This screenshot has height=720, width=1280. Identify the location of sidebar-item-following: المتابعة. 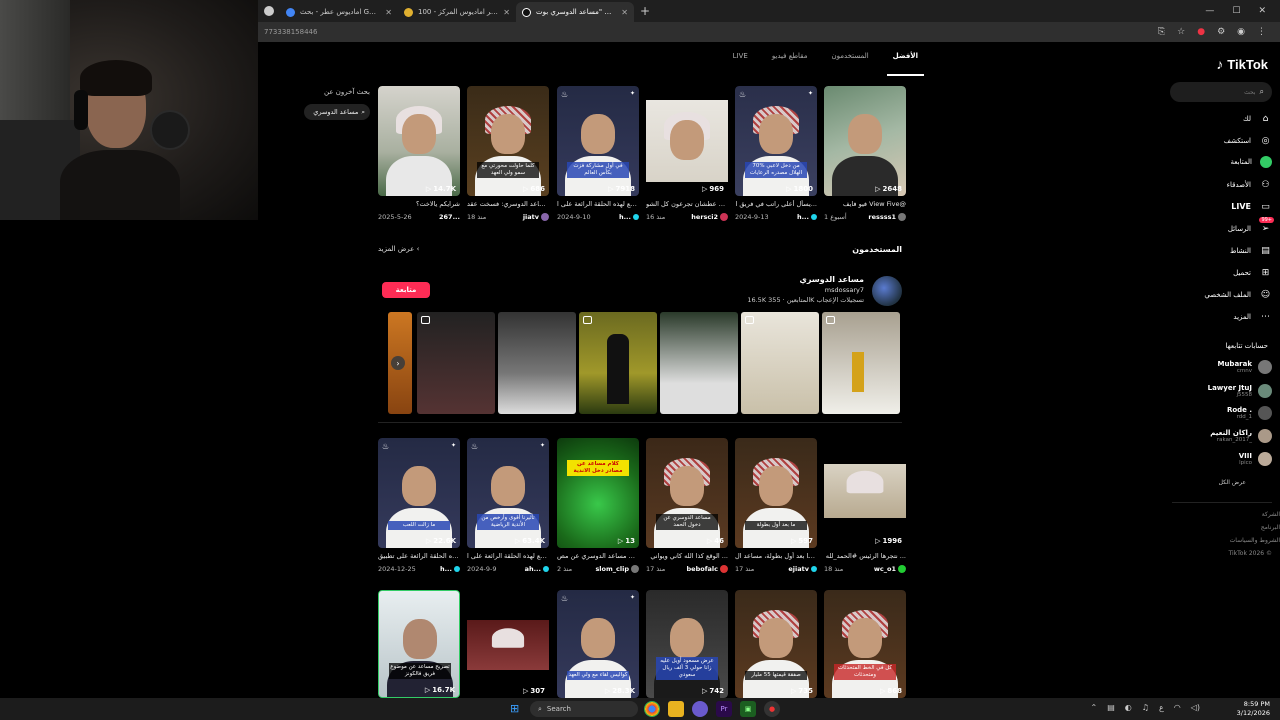
(1251, 162).